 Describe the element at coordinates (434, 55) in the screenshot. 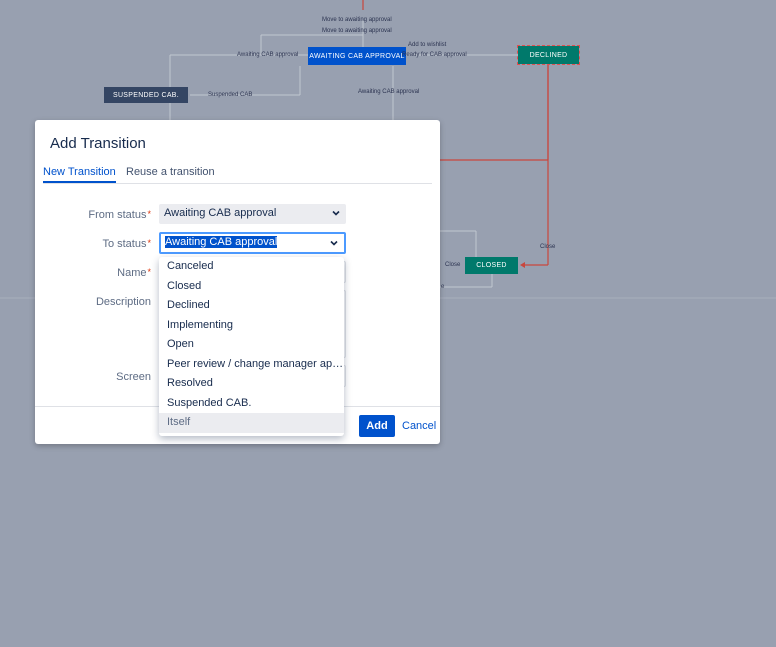

I see `edge-label-ready: Ready for CAB approval` at that location.